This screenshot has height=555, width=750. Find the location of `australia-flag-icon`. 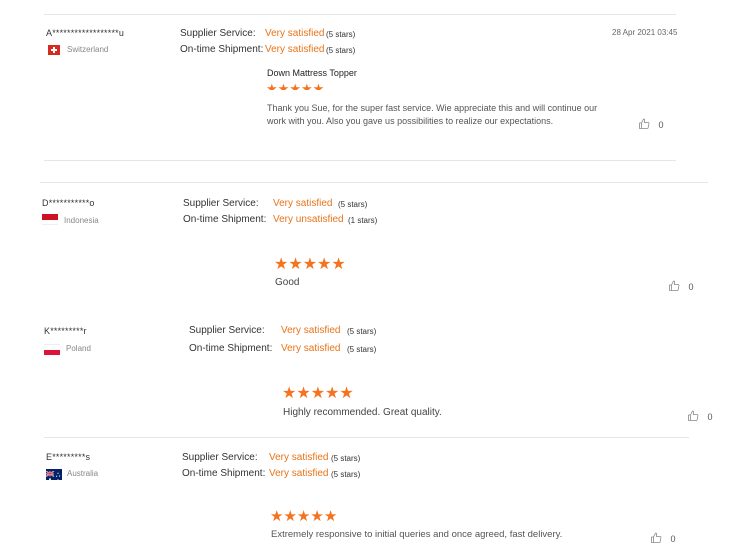

australia-flag-icon is located at coordinates (54, 474).